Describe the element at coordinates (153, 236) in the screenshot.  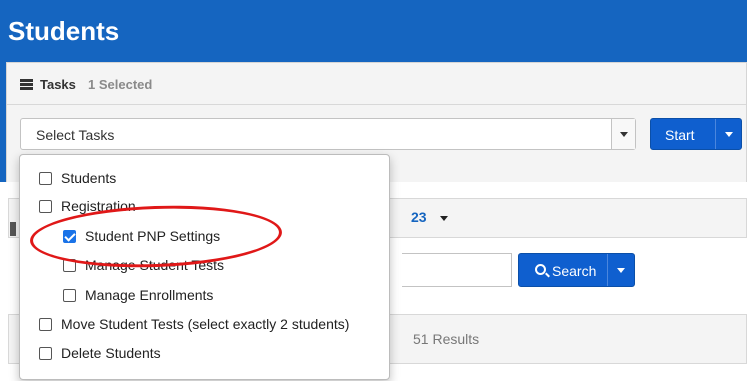
I see `menu-option-label: Student PNP Settings` at that location.